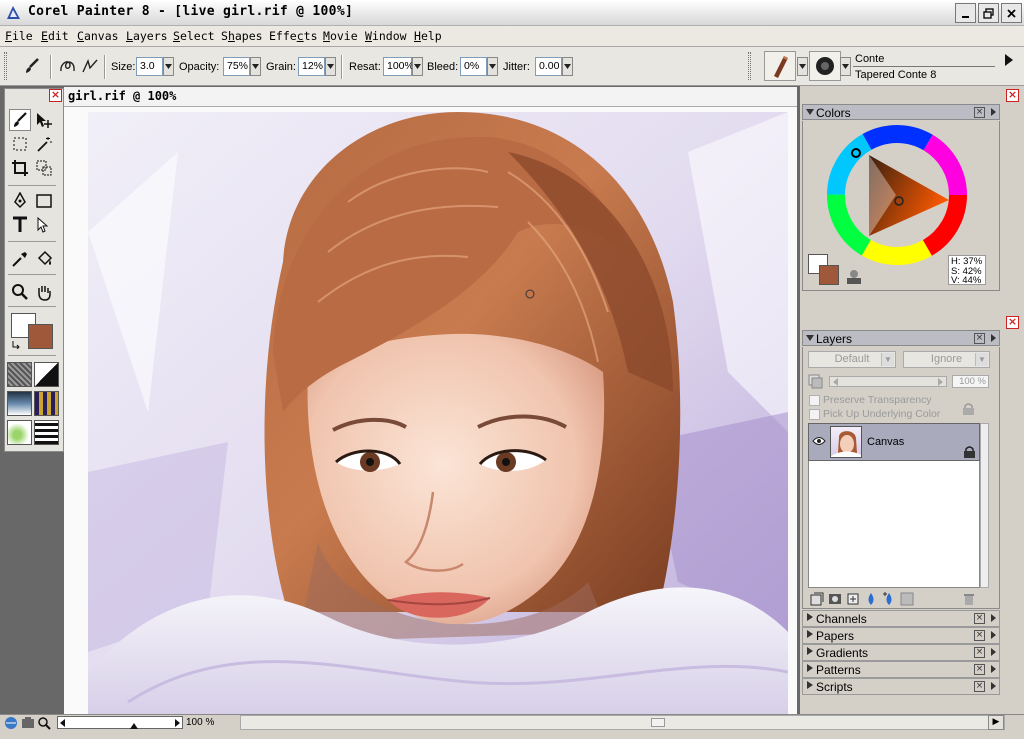  What do you see at coordinates (46, 432) in the screenshot?
I see `look-selector` at bounding box center [46, 432].